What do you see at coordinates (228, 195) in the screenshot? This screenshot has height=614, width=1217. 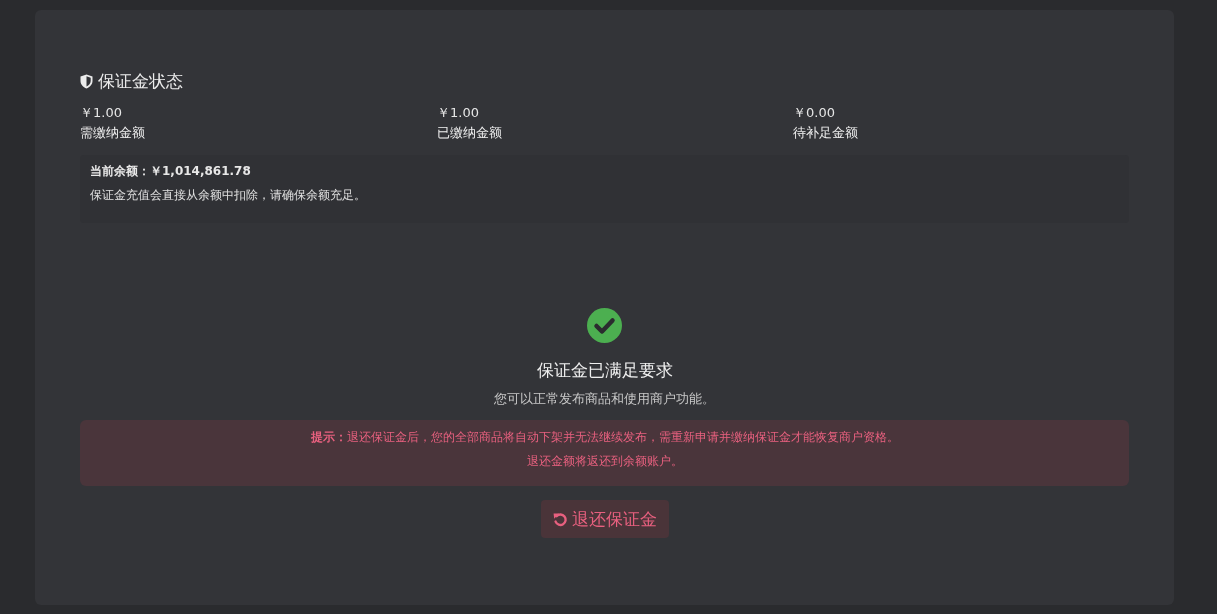 I see `balance-note: 保证金充值会直接从余额中扣除，请确保余额充足。` at bounding box center [228, 195].